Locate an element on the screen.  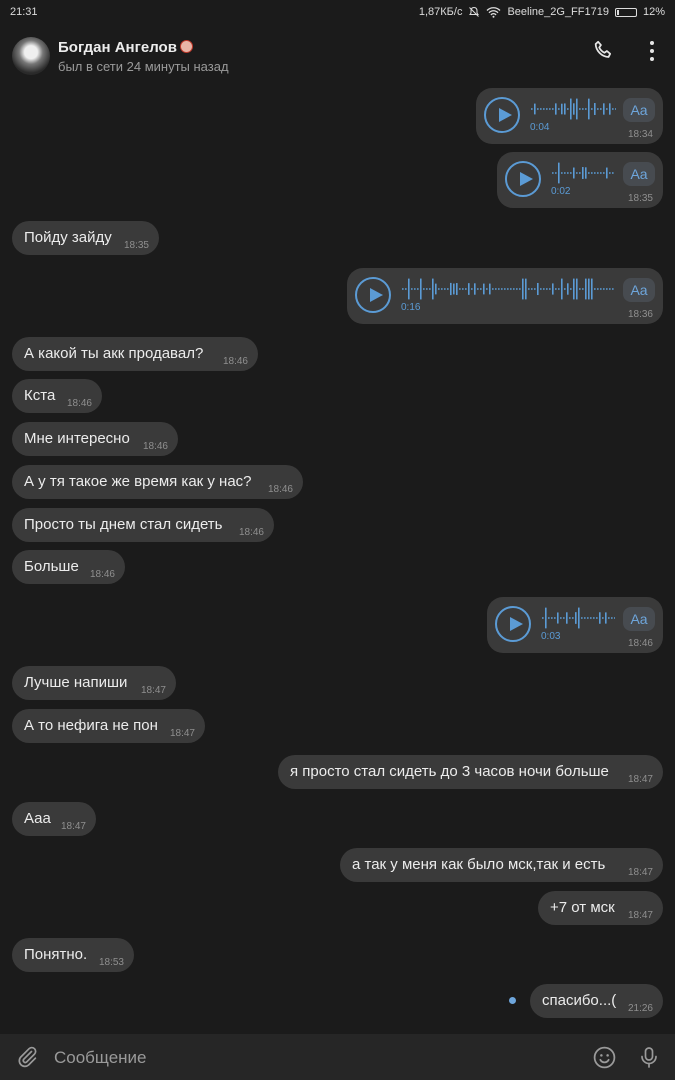
contact-name: Богдан Ангелов is located at coordinates (125, 47).